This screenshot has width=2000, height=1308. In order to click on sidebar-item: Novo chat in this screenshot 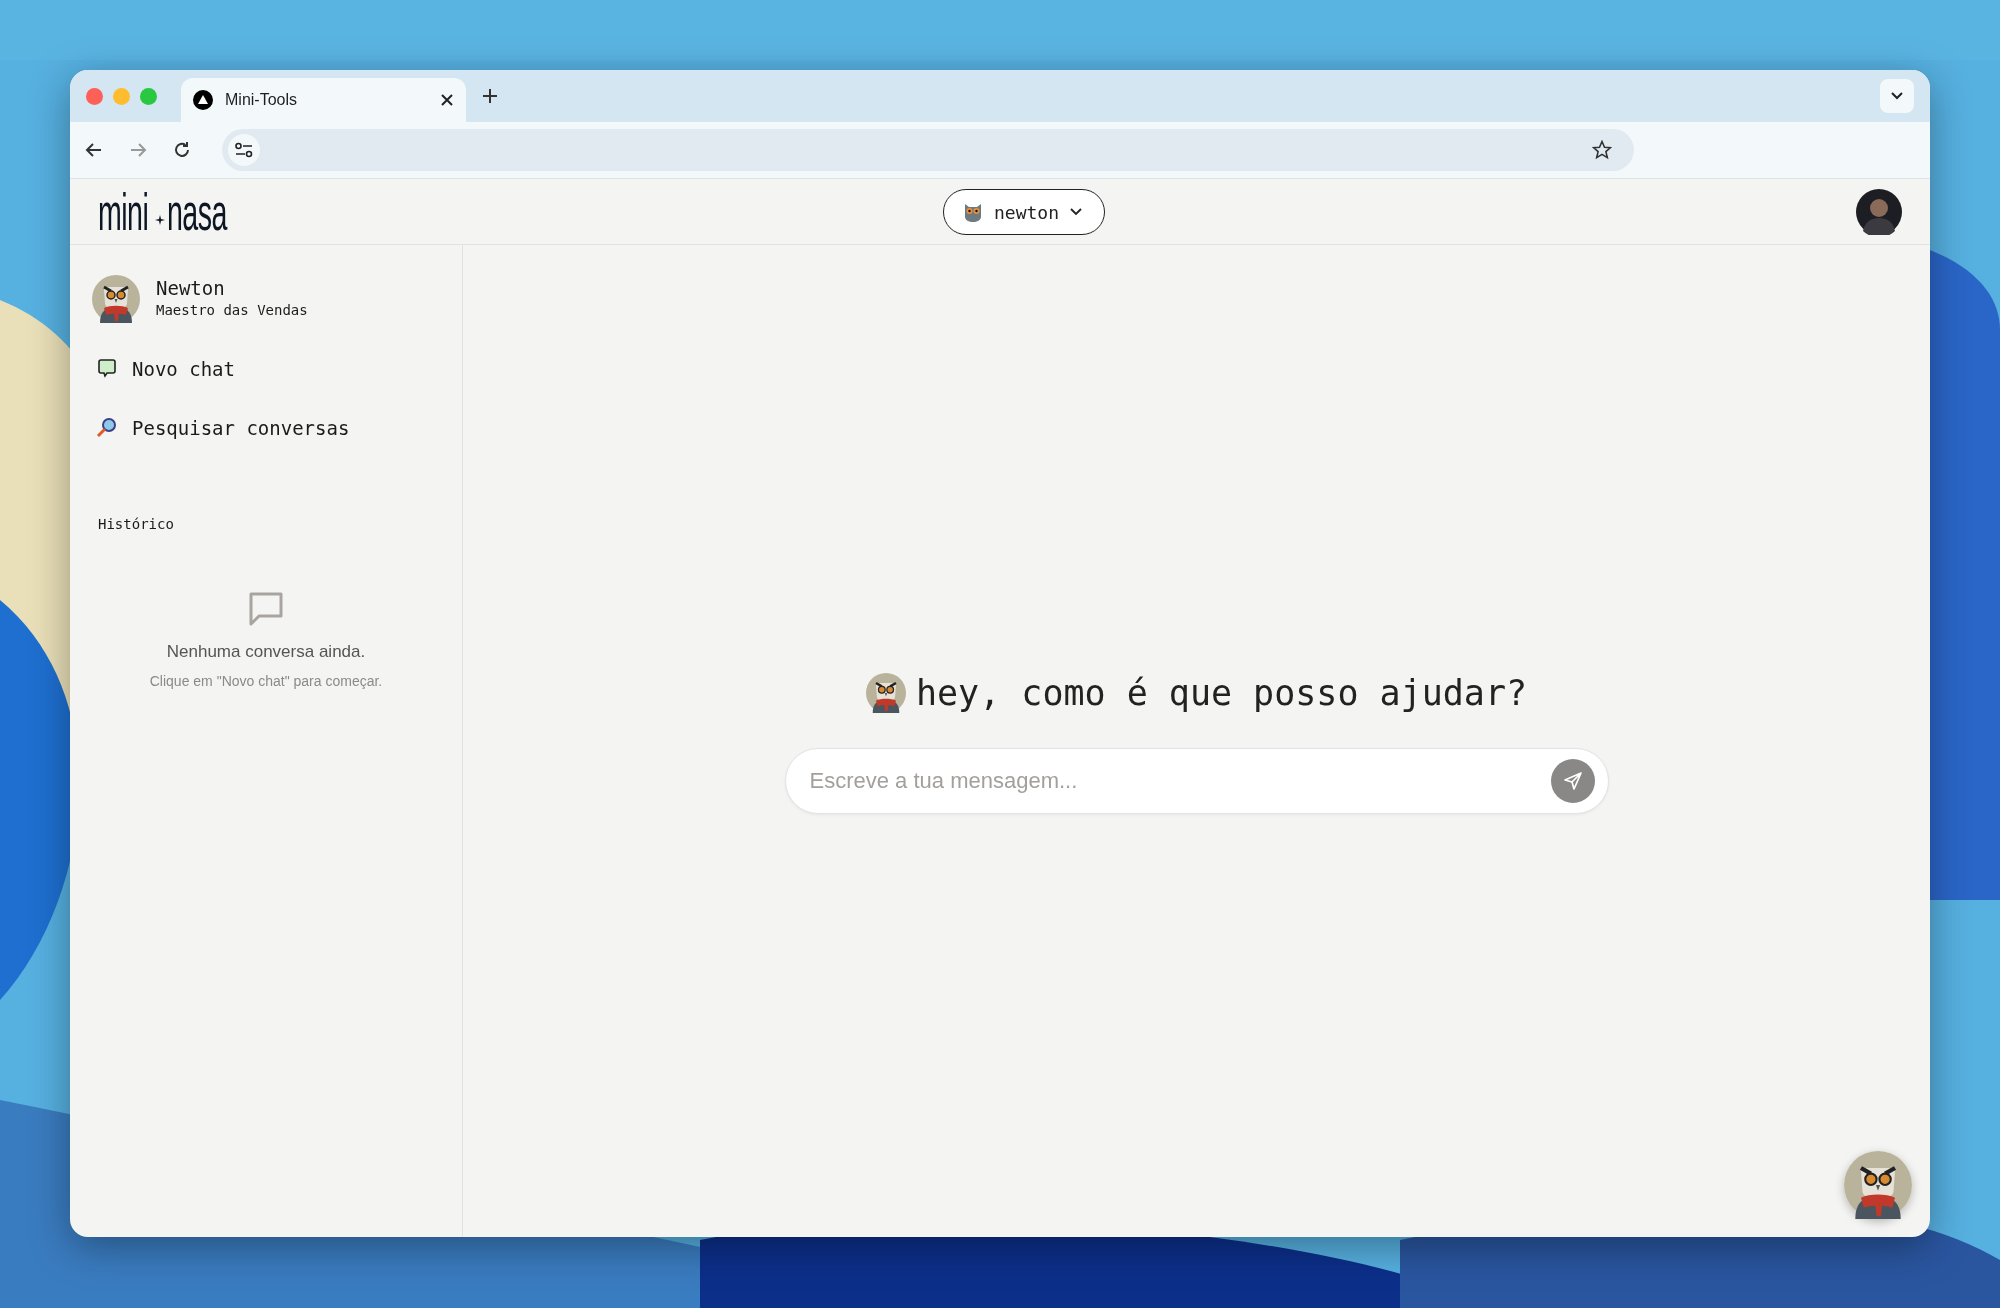, I will do `click(266, 369)`.